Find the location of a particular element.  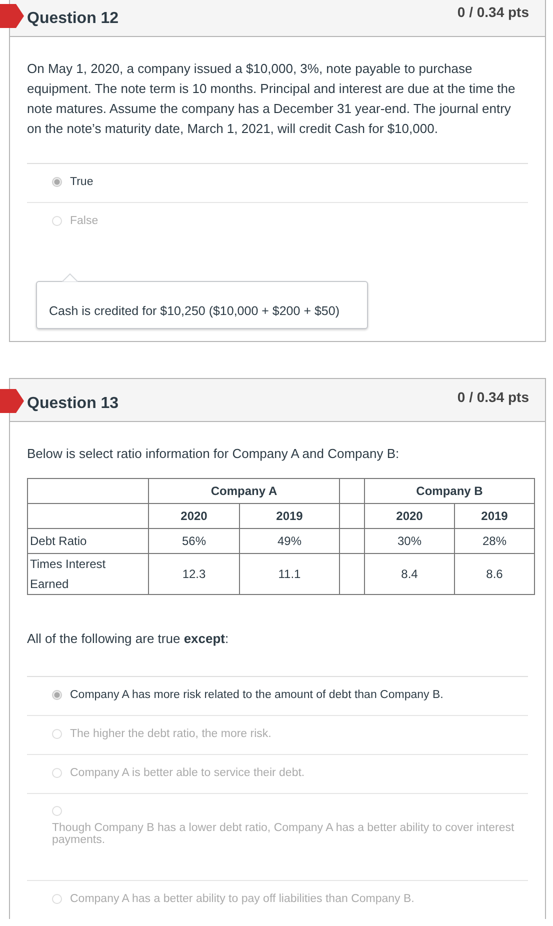

question-text: Below is select ratio information for Company A and Company B: is located at coordinates (213, 454).